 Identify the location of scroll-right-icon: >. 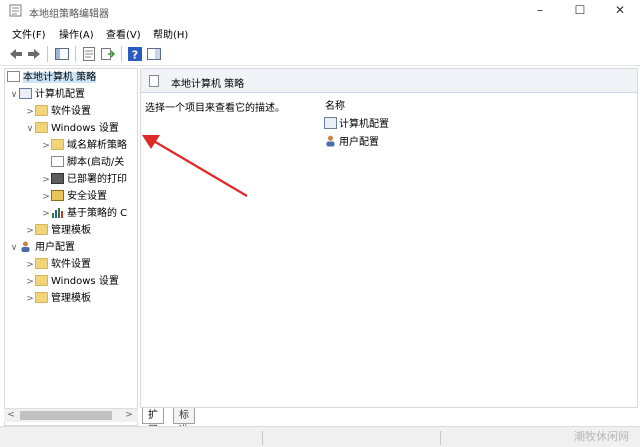
(129, 415).